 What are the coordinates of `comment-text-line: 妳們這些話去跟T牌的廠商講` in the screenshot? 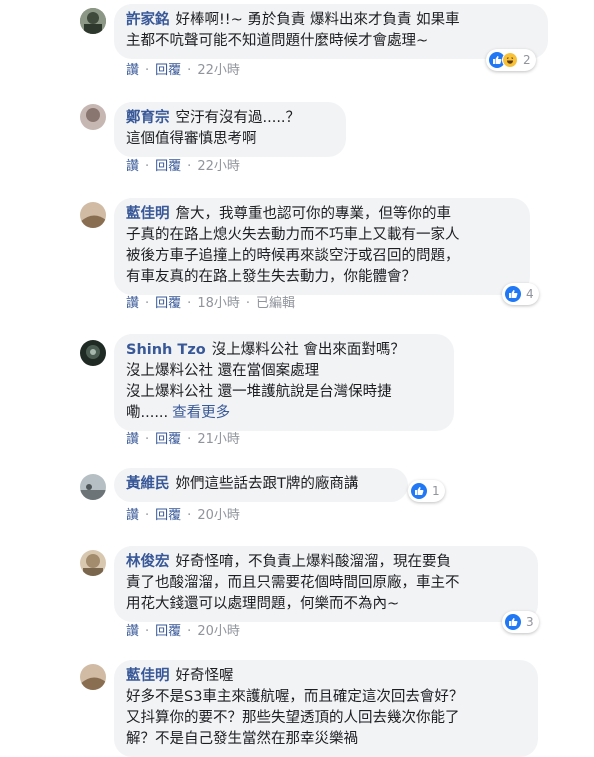 It's located at (267, 484).